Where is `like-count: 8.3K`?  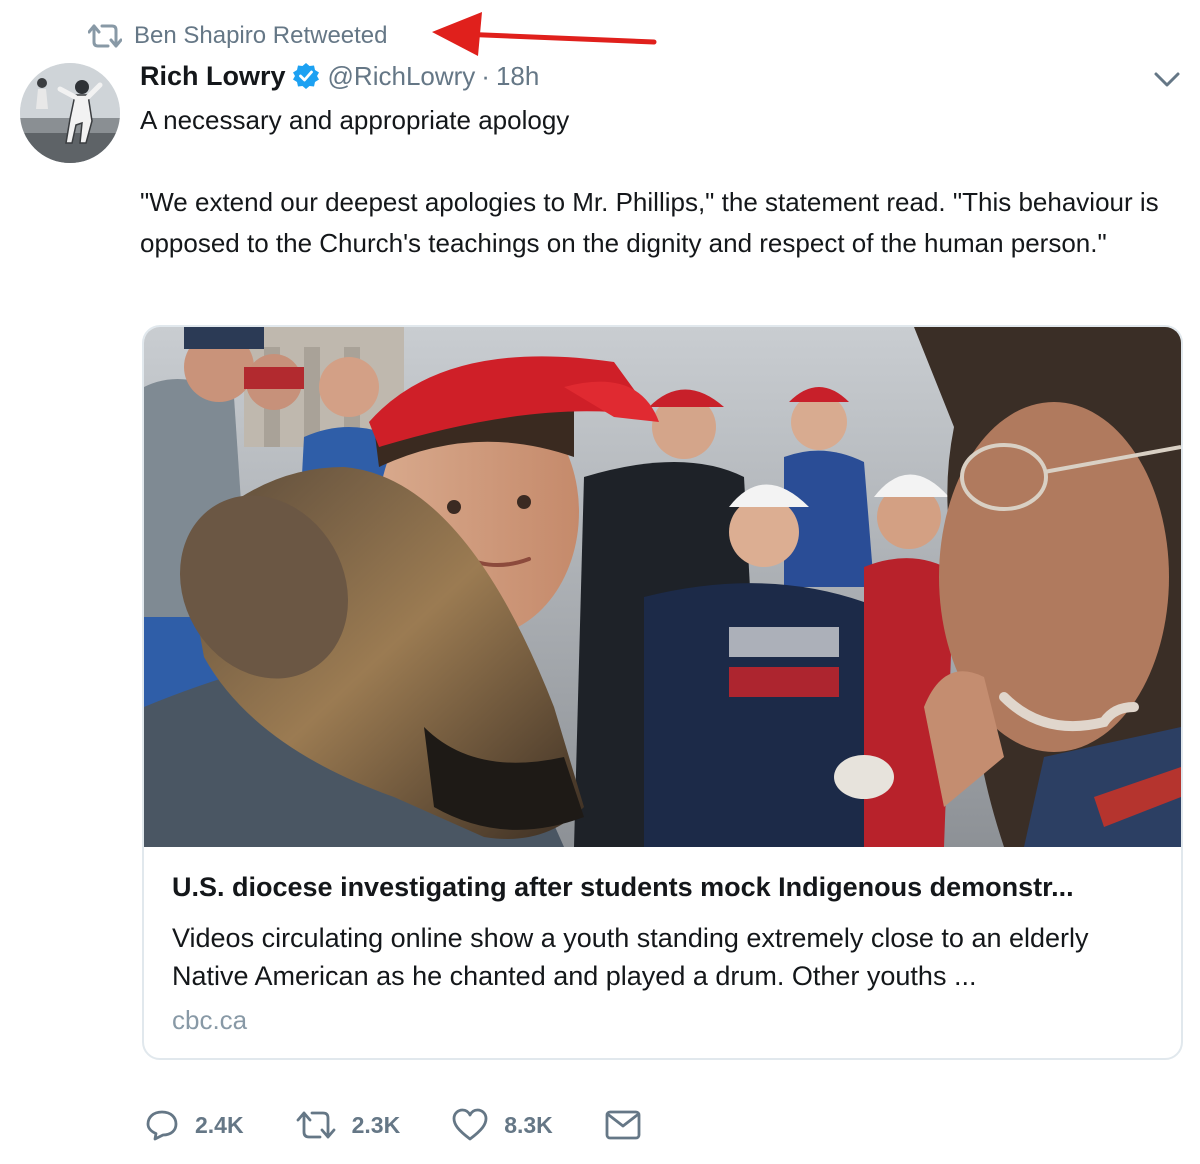
like-count: 8.3K is located at coordinates (528, 1124).